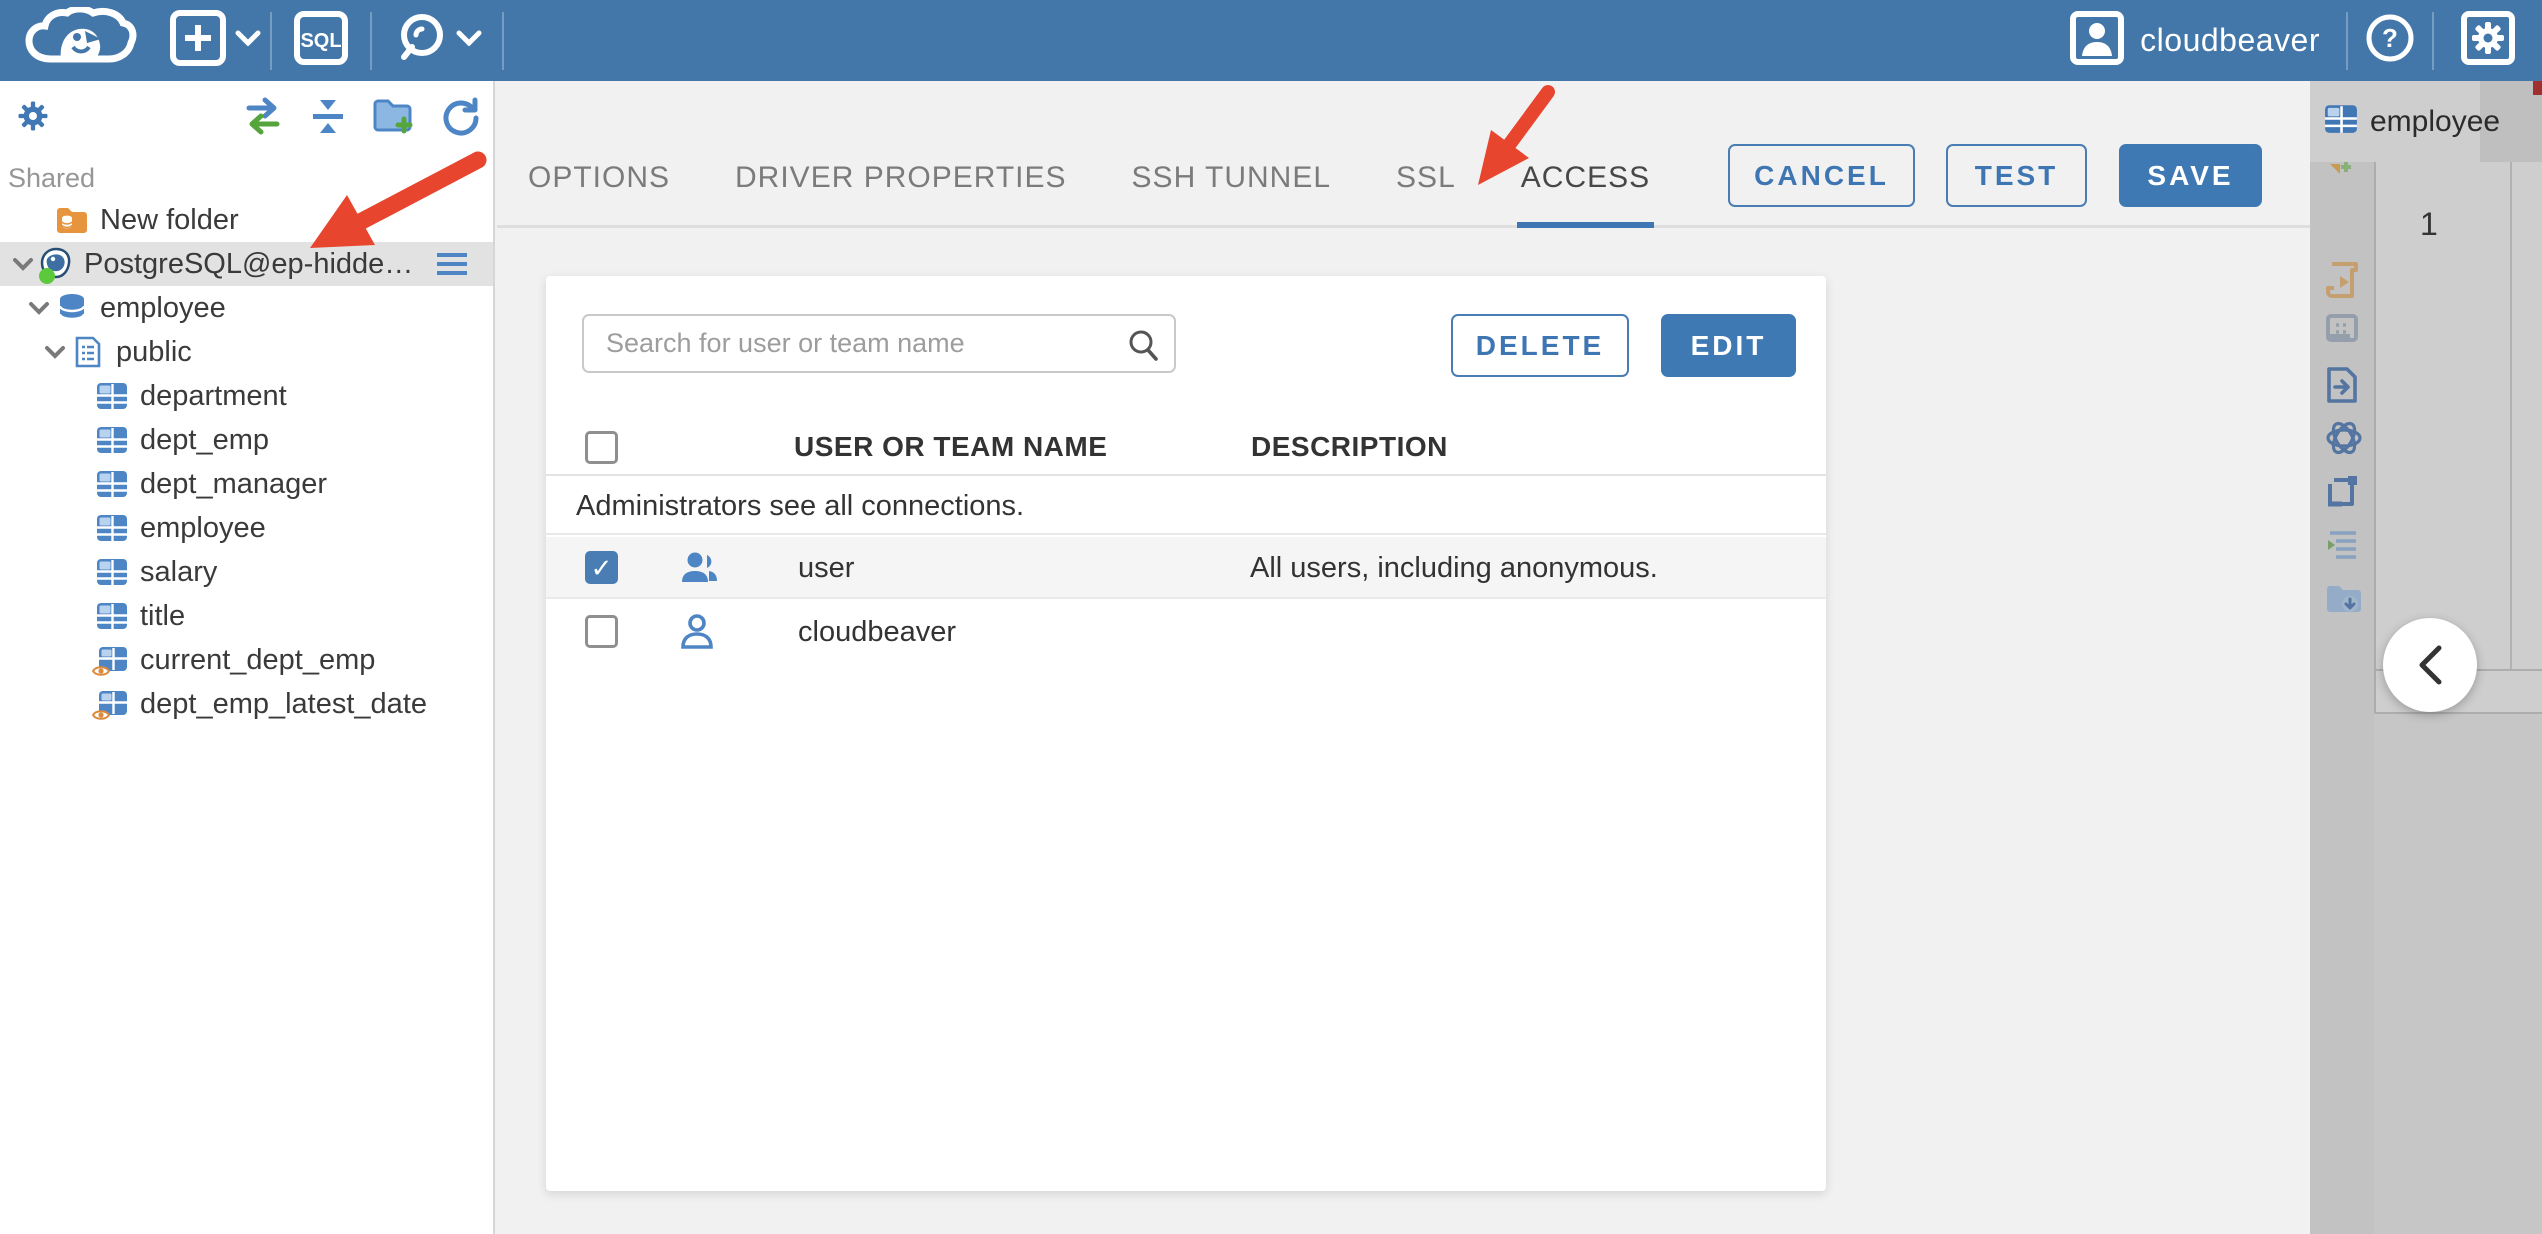  I want to click on test-button: TEST, so click(2016, 175).